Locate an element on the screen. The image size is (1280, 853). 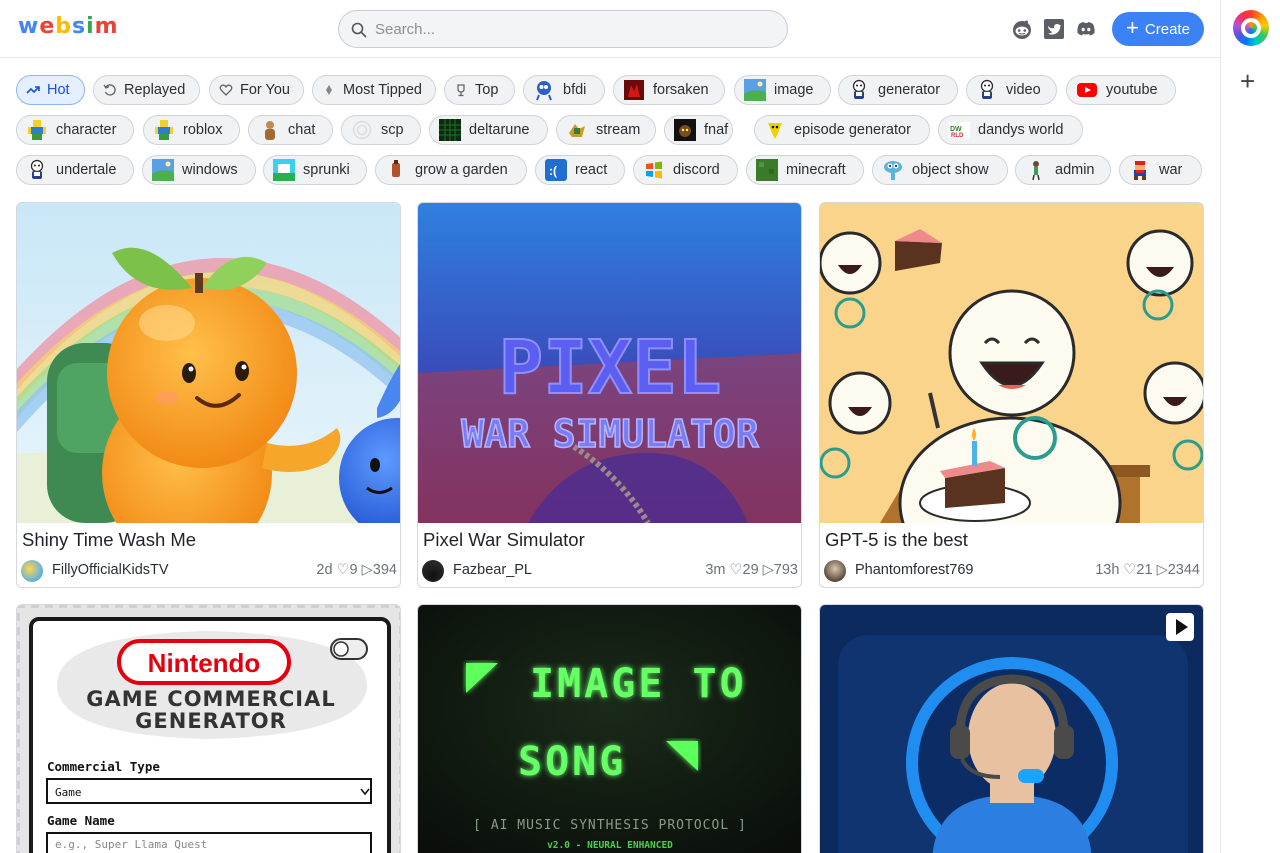
game-name-placeholder: e.g., Super Llama Quest is located at coordinates (131, 844).